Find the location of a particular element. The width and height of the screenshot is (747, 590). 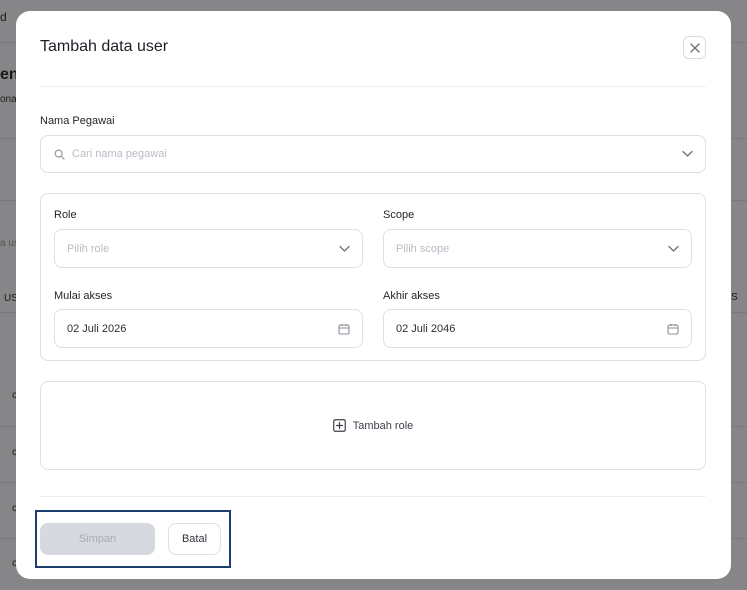

role-select: Pilih role is located at coordinates (208, 248).